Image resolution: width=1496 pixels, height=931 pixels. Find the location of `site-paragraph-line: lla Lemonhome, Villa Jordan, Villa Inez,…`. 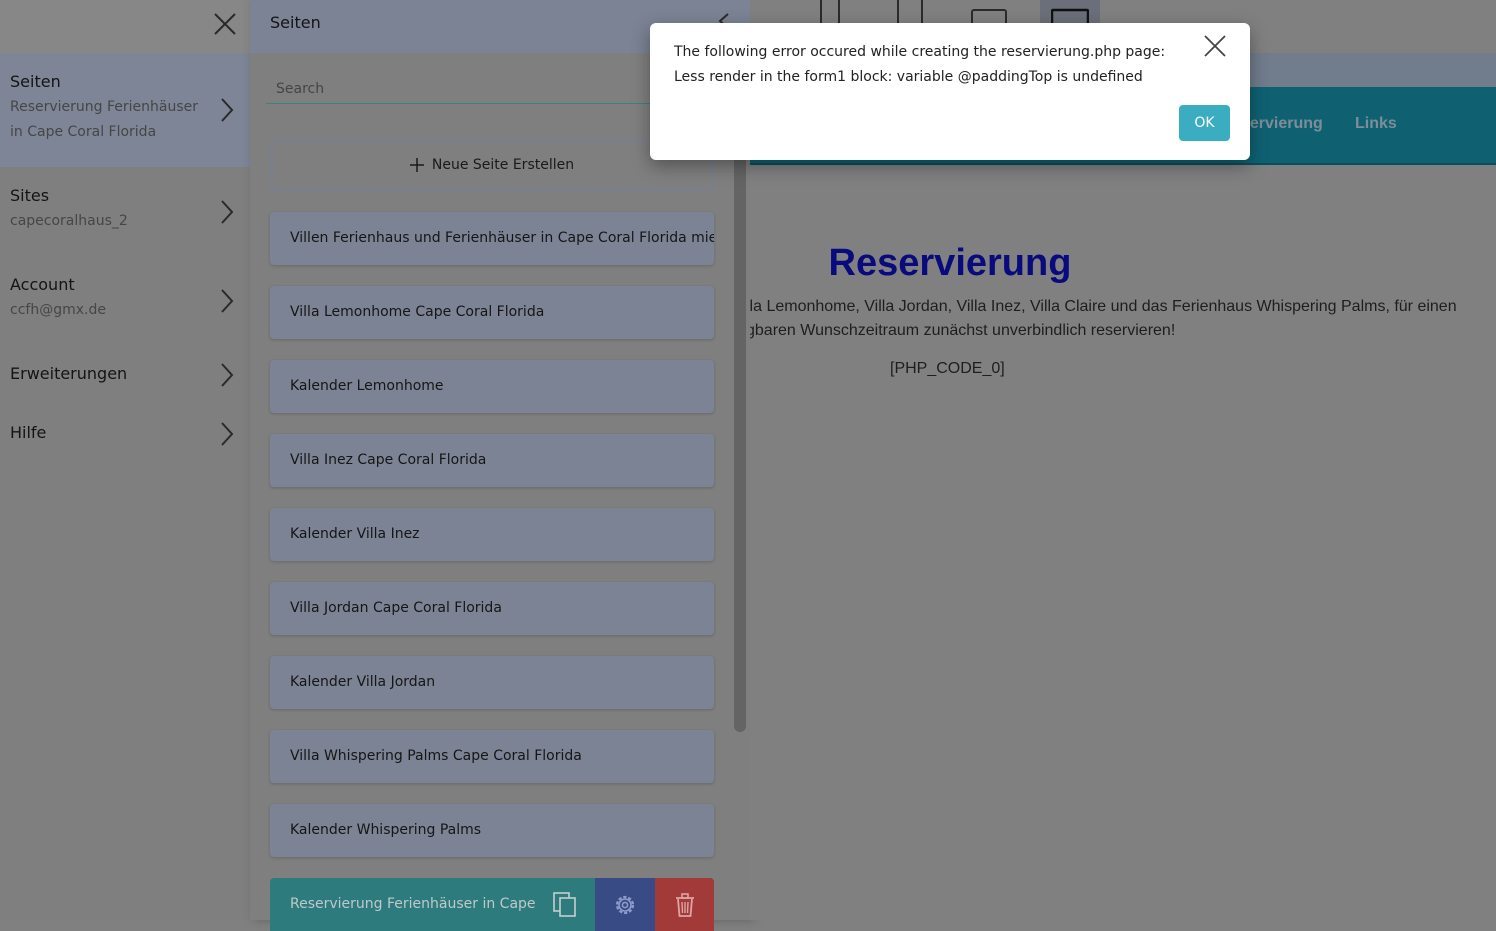

site-paragraph-line: lla Lemonhome, Villa Jordan, Villa Inez,… is located at coordinates (1103, 306).